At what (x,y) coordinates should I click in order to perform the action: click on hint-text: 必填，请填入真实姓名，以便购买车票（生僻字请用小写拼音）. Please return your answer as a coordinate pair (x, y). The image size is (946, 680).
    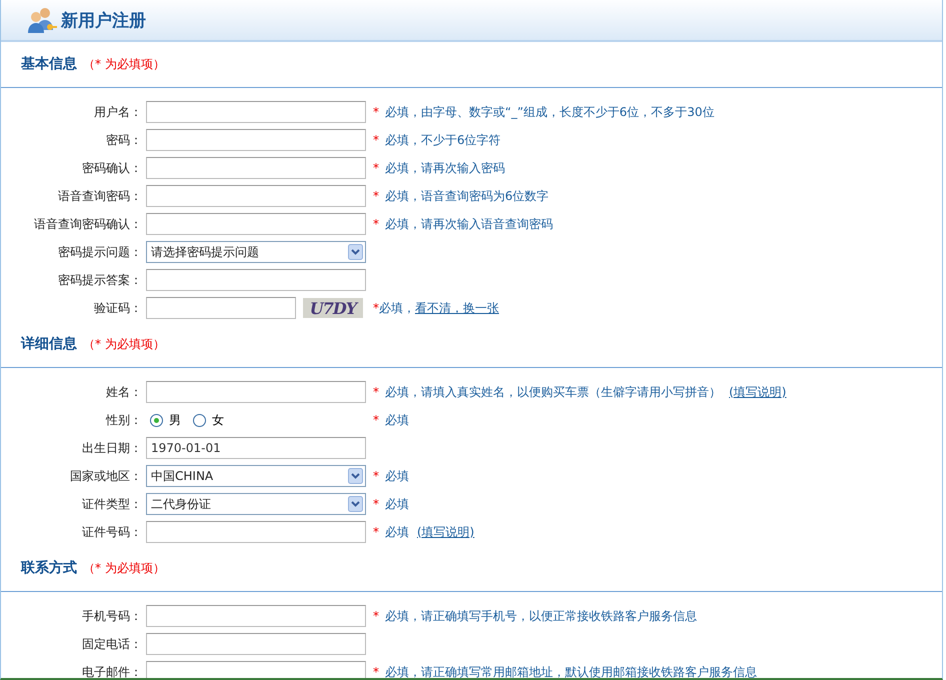
    Looking at the image, I should click on (553, 392).